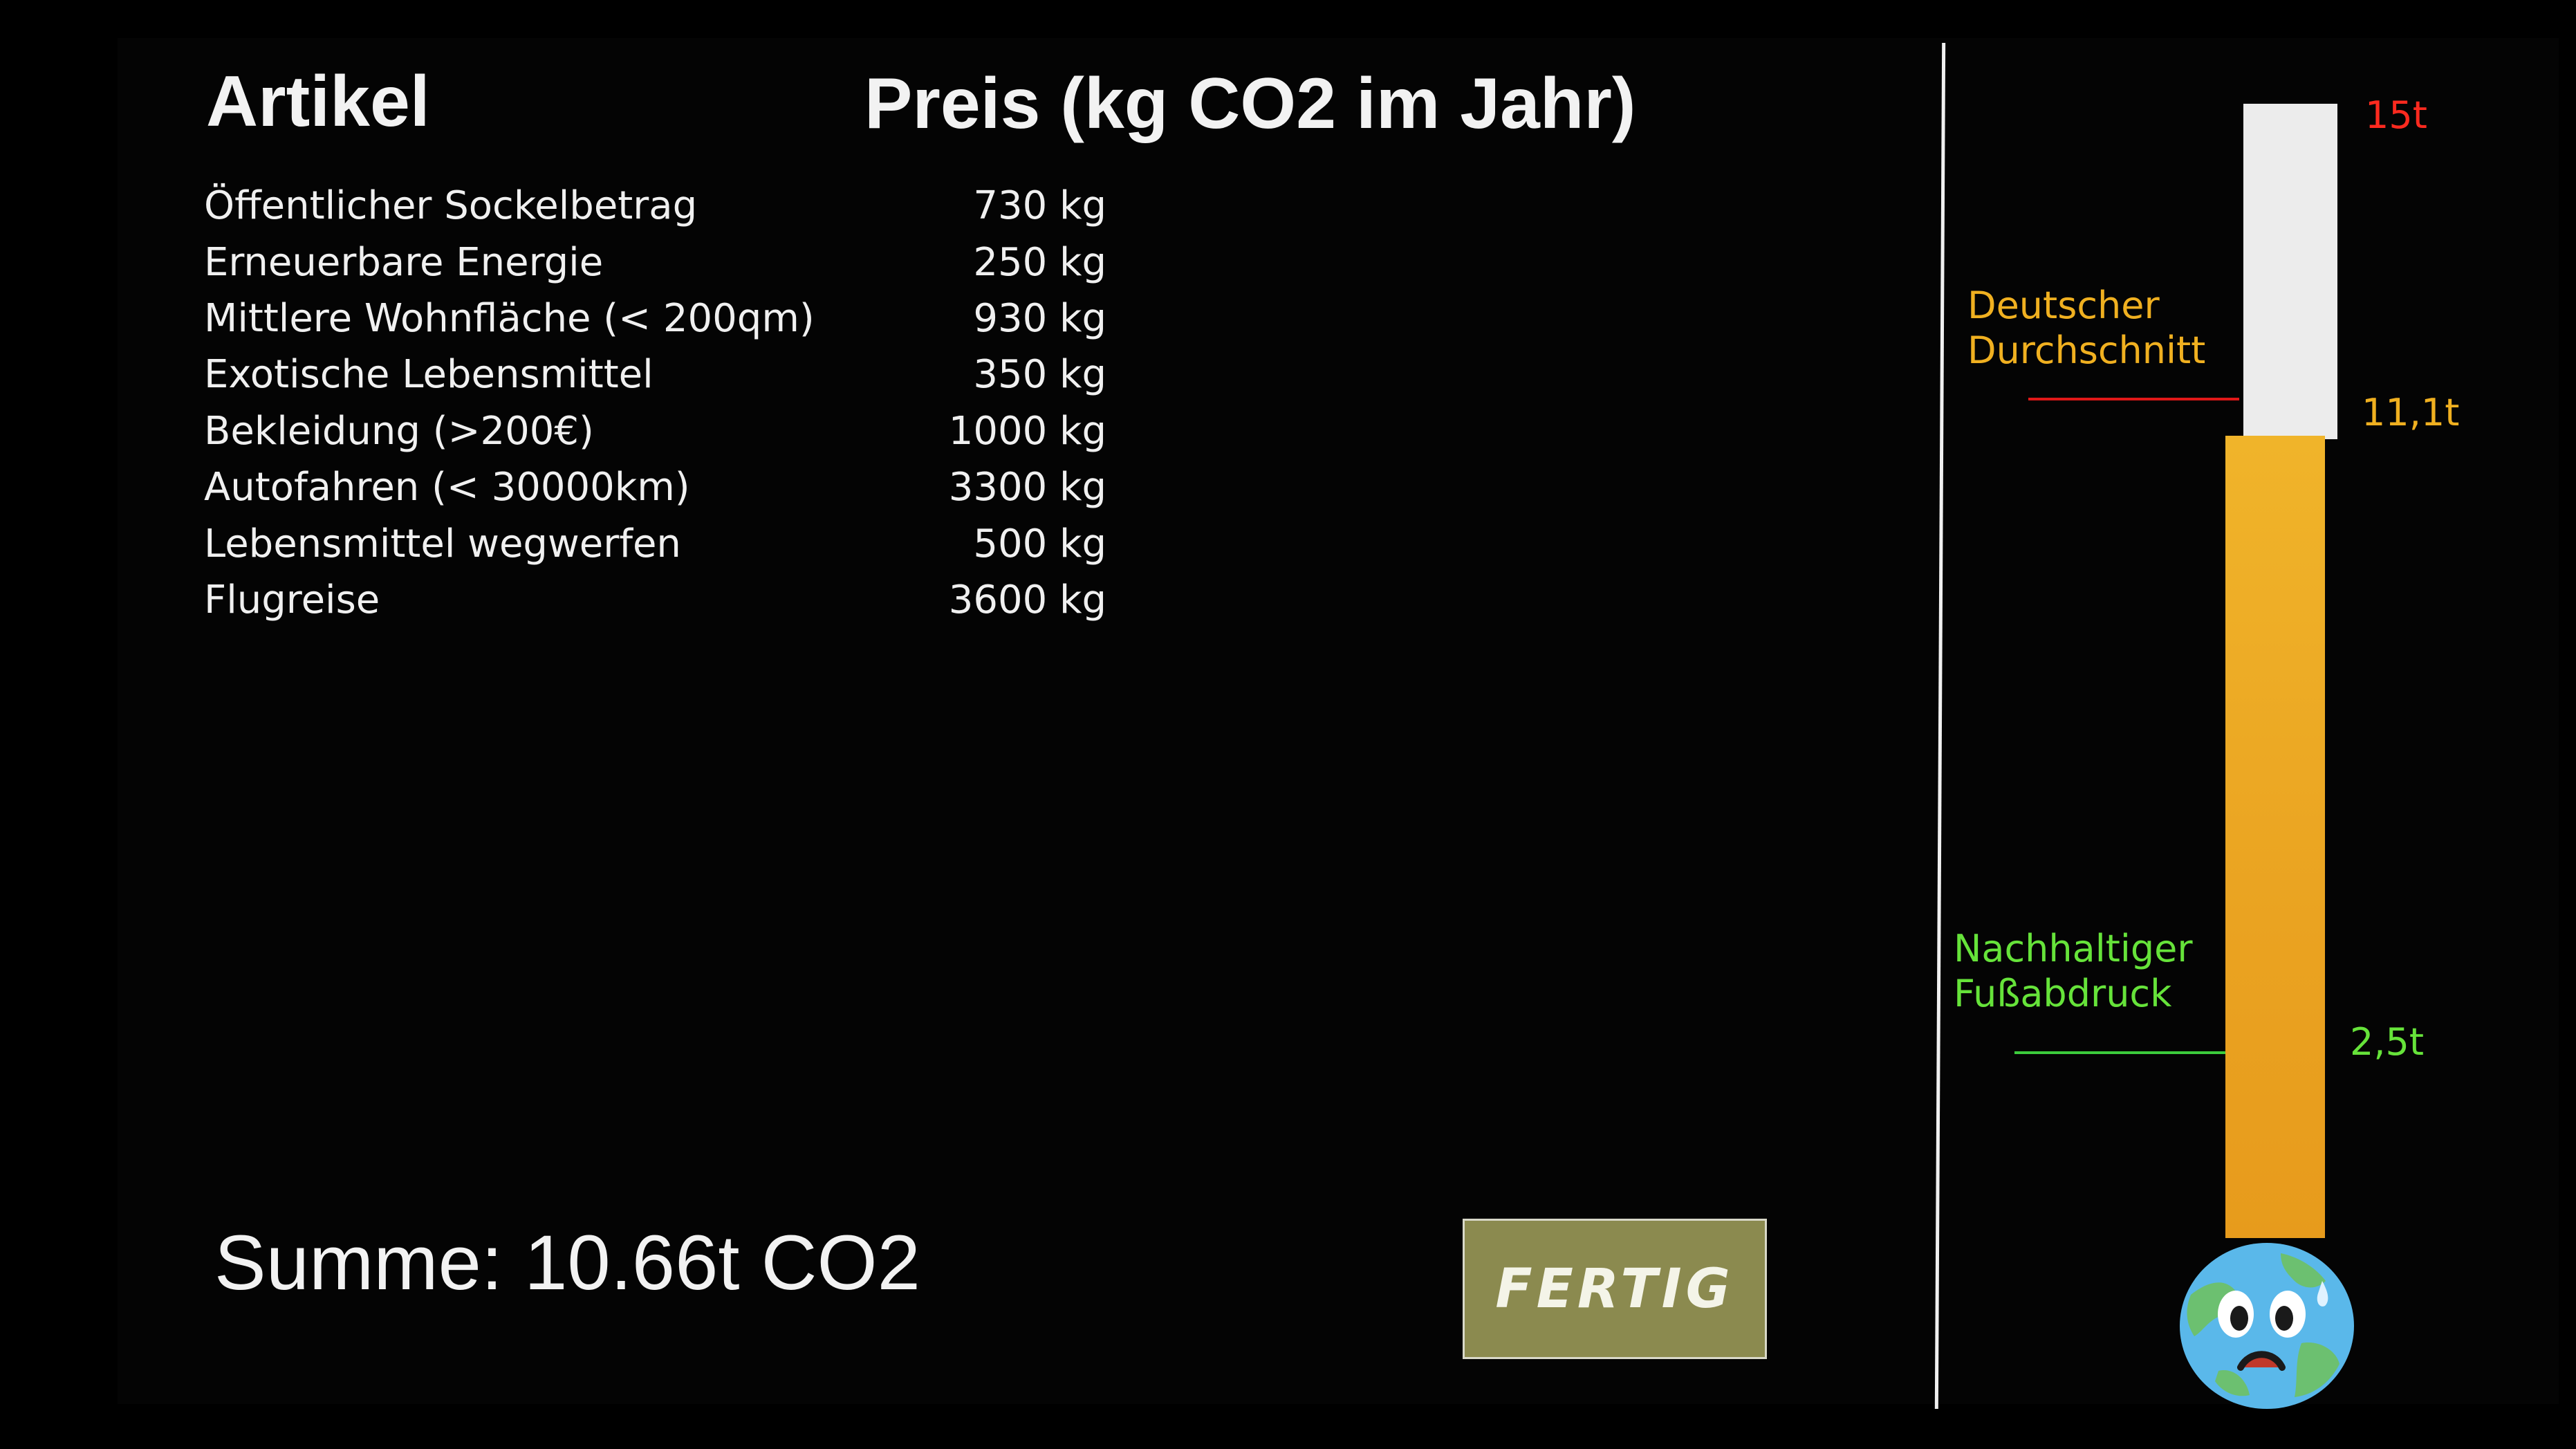 This screenshot has height=1449, width=2576. I want to click on item-name: Lebensmittel wegwerfen, so click(442, 544).